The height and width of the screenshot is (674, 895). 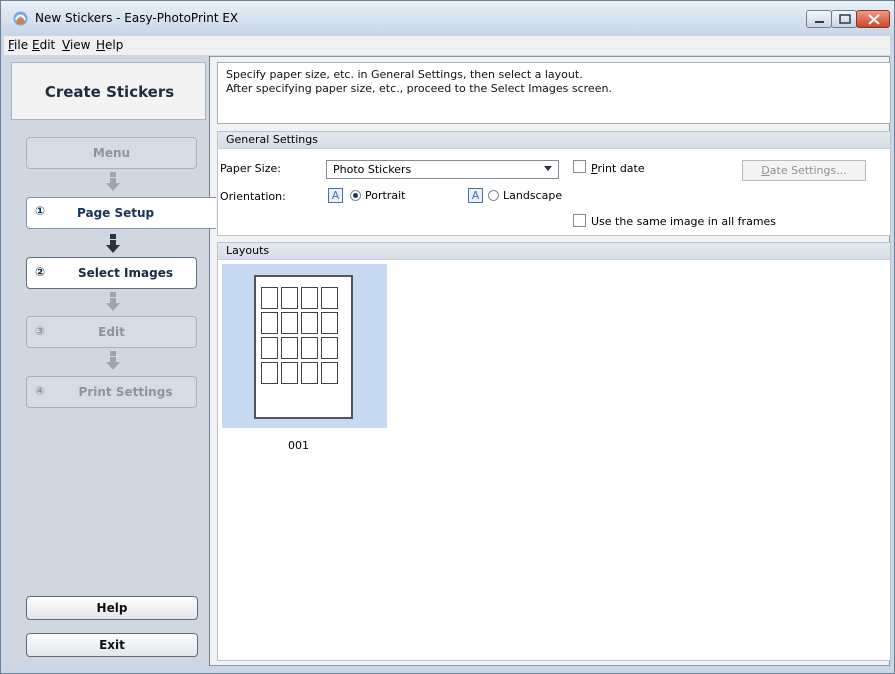 I want to click on portrait-label: Portrait, so click(x=385, y=195).